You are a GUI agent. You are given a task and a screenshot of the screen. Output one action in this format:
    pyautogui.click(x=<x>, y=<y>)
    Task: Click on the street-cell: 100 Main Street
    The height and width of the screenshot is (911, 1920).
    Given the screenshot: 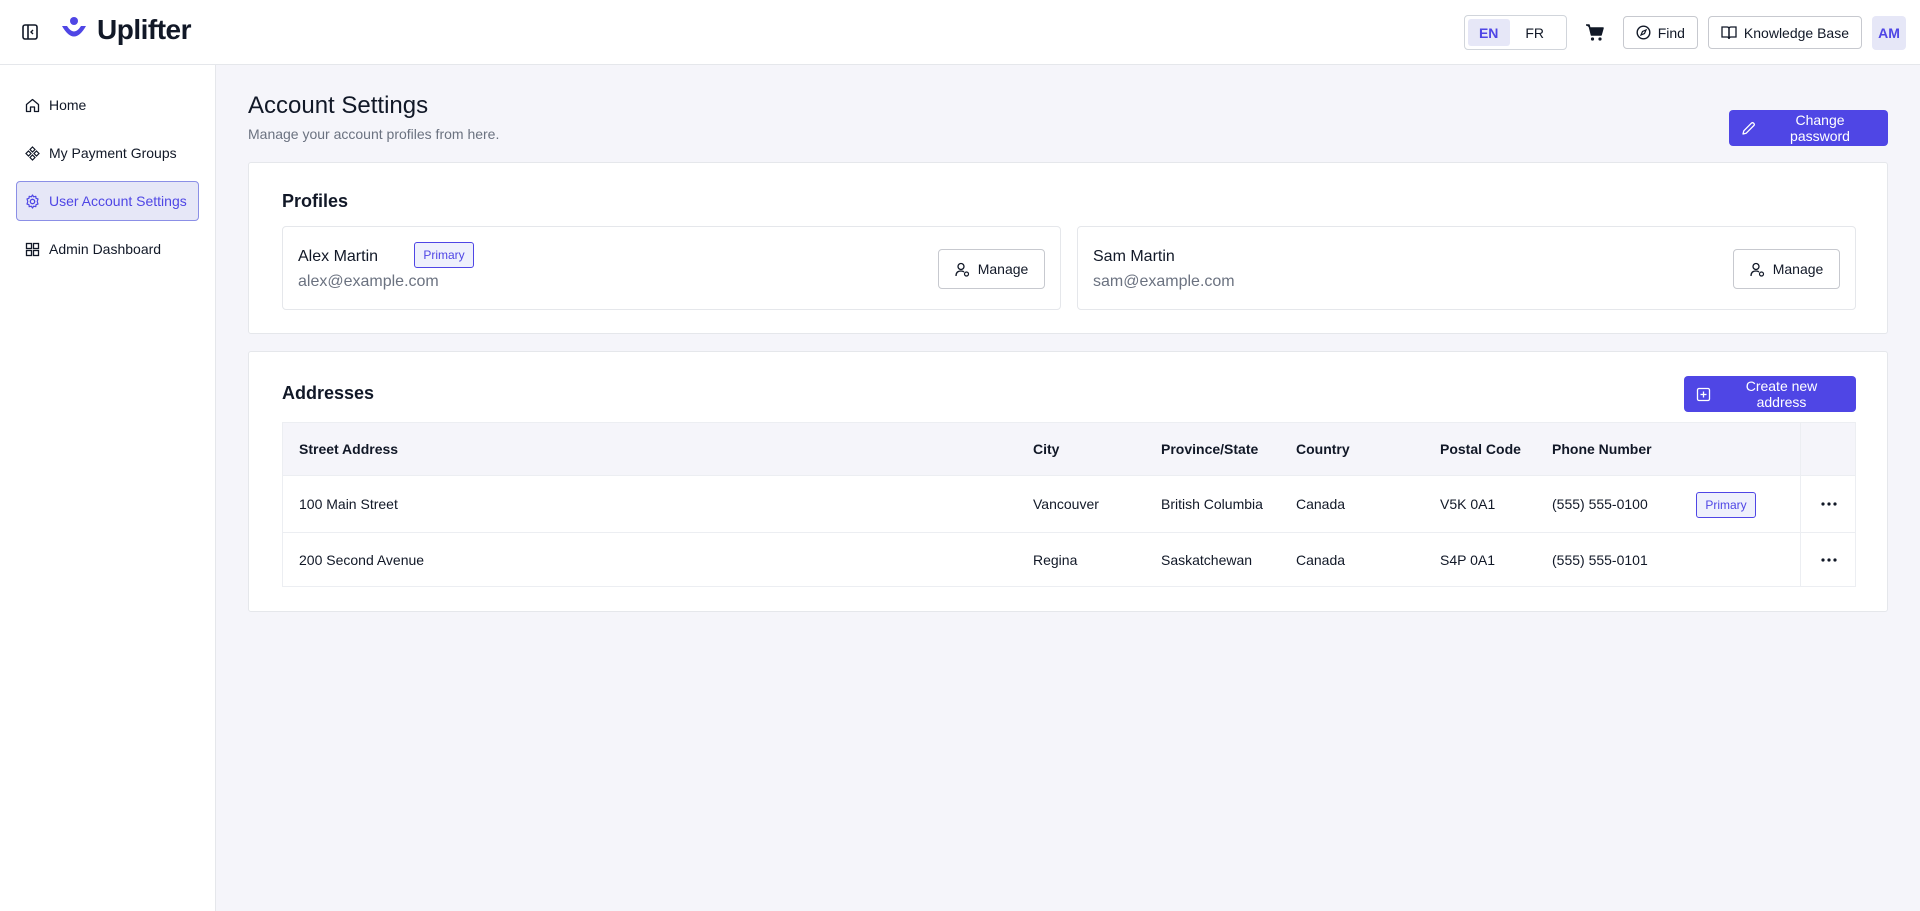 What is the action you would take?
    pyautogui.click(x=348, y=504)
    